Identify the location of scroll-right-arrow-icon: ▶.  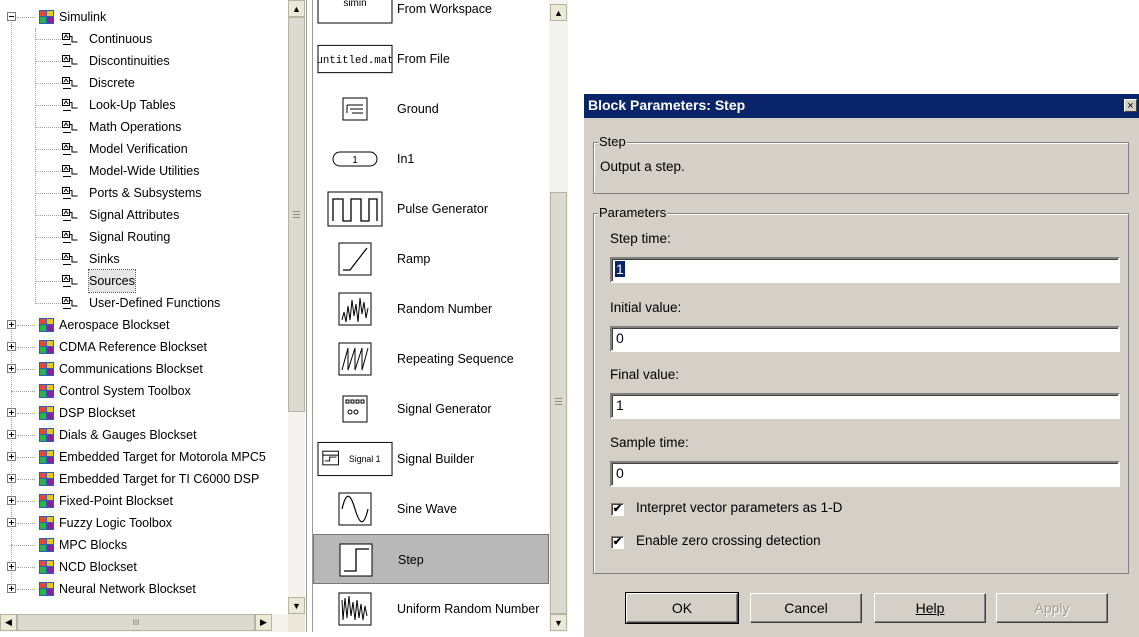
(263, 622).